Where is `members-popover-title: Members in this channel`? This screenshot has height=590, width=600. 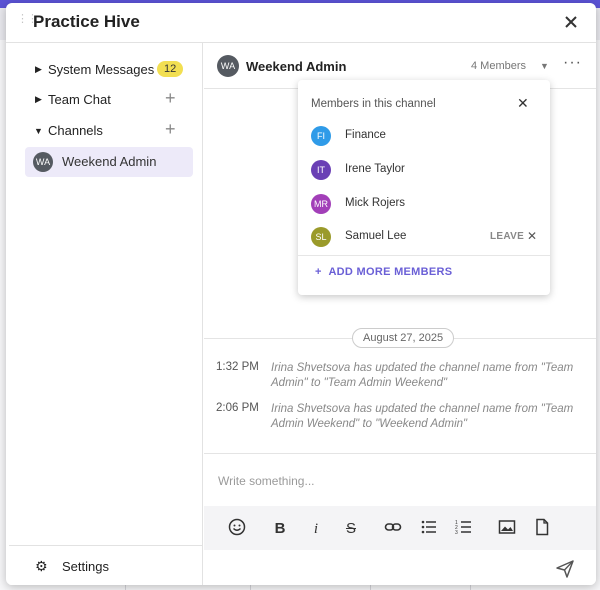 members-popover-title: Members in this channel is located at coordinates (373, 104).